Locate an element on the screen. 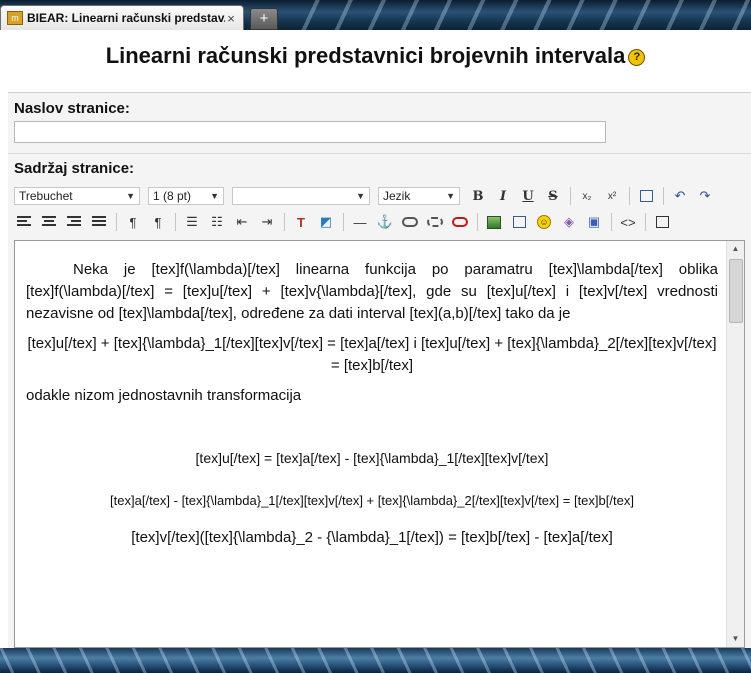  undo-icon: ↶ is located at coordinates (680, 195).